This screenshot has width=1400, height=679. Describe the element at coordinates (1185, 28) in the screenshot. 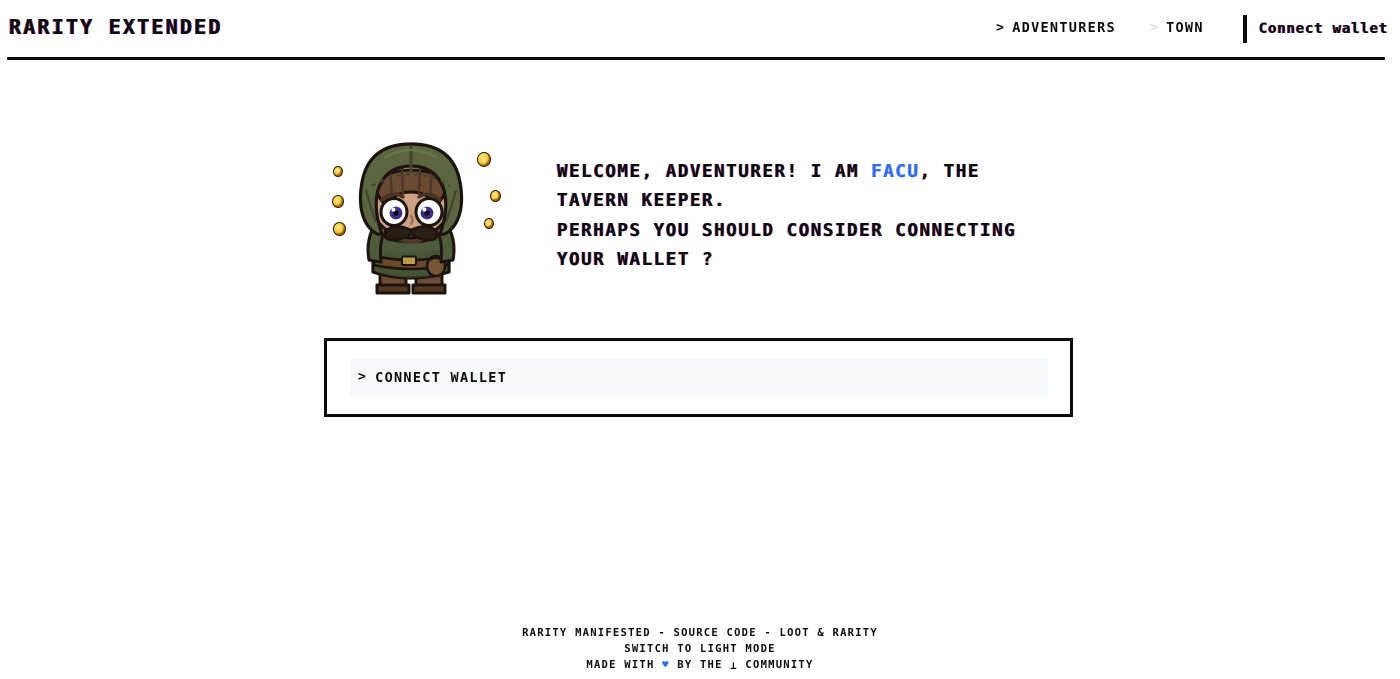

I see `nav-item-town-label: TOWN` at that location.